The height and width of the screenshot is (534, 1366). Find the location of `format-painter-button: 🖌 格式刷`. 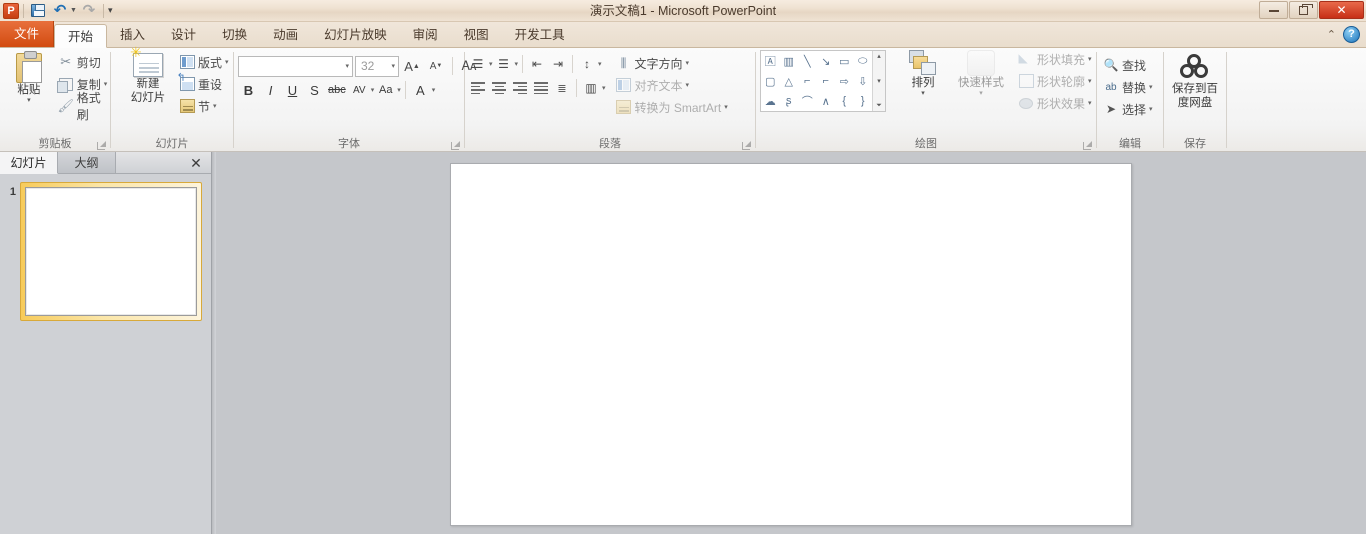

format-painter-button: 🖌 格式刷 is located at coordinates (83, 106).